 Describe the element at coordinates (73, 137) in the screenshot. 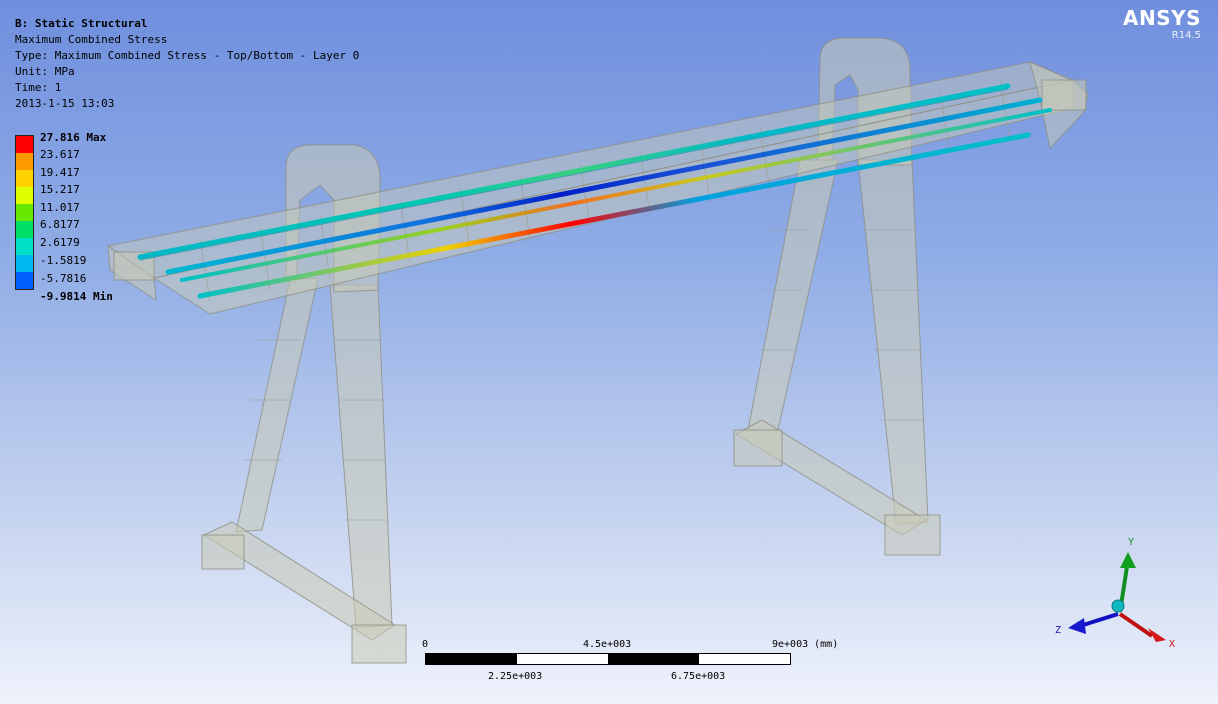

I see `legend-max-label: 27.816 Max` at that location.